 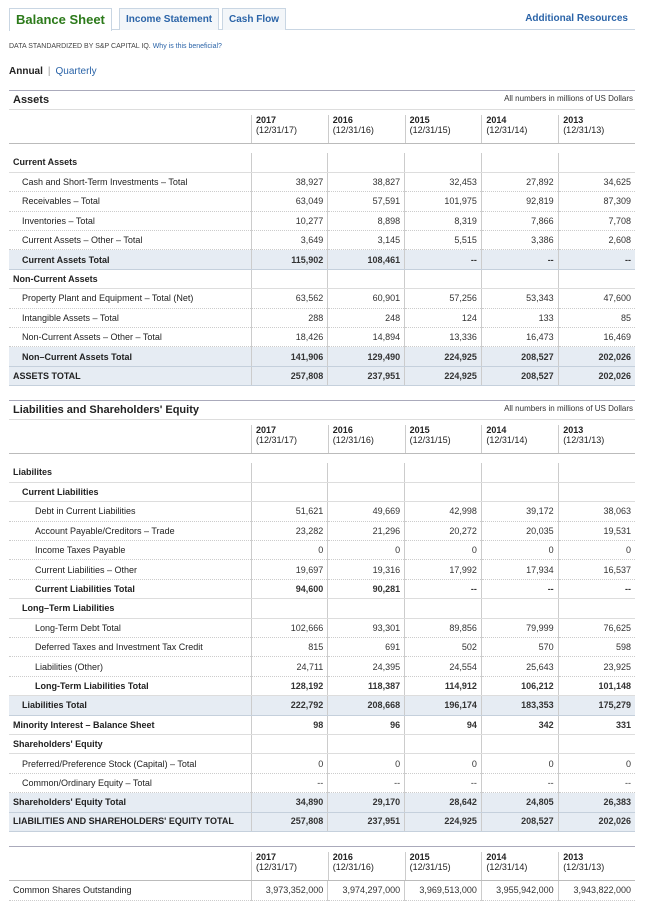 I want to click on value-cell: 257,808, so click(x=289, y=822).